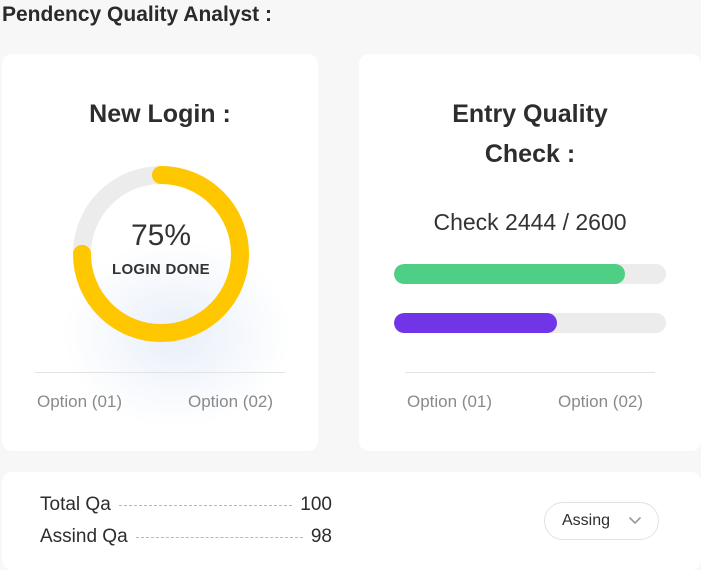  What do you see at coordinates (161, 235) in the screenshot?
I see `login-percent: 75%` at bounding box center [161, 235].